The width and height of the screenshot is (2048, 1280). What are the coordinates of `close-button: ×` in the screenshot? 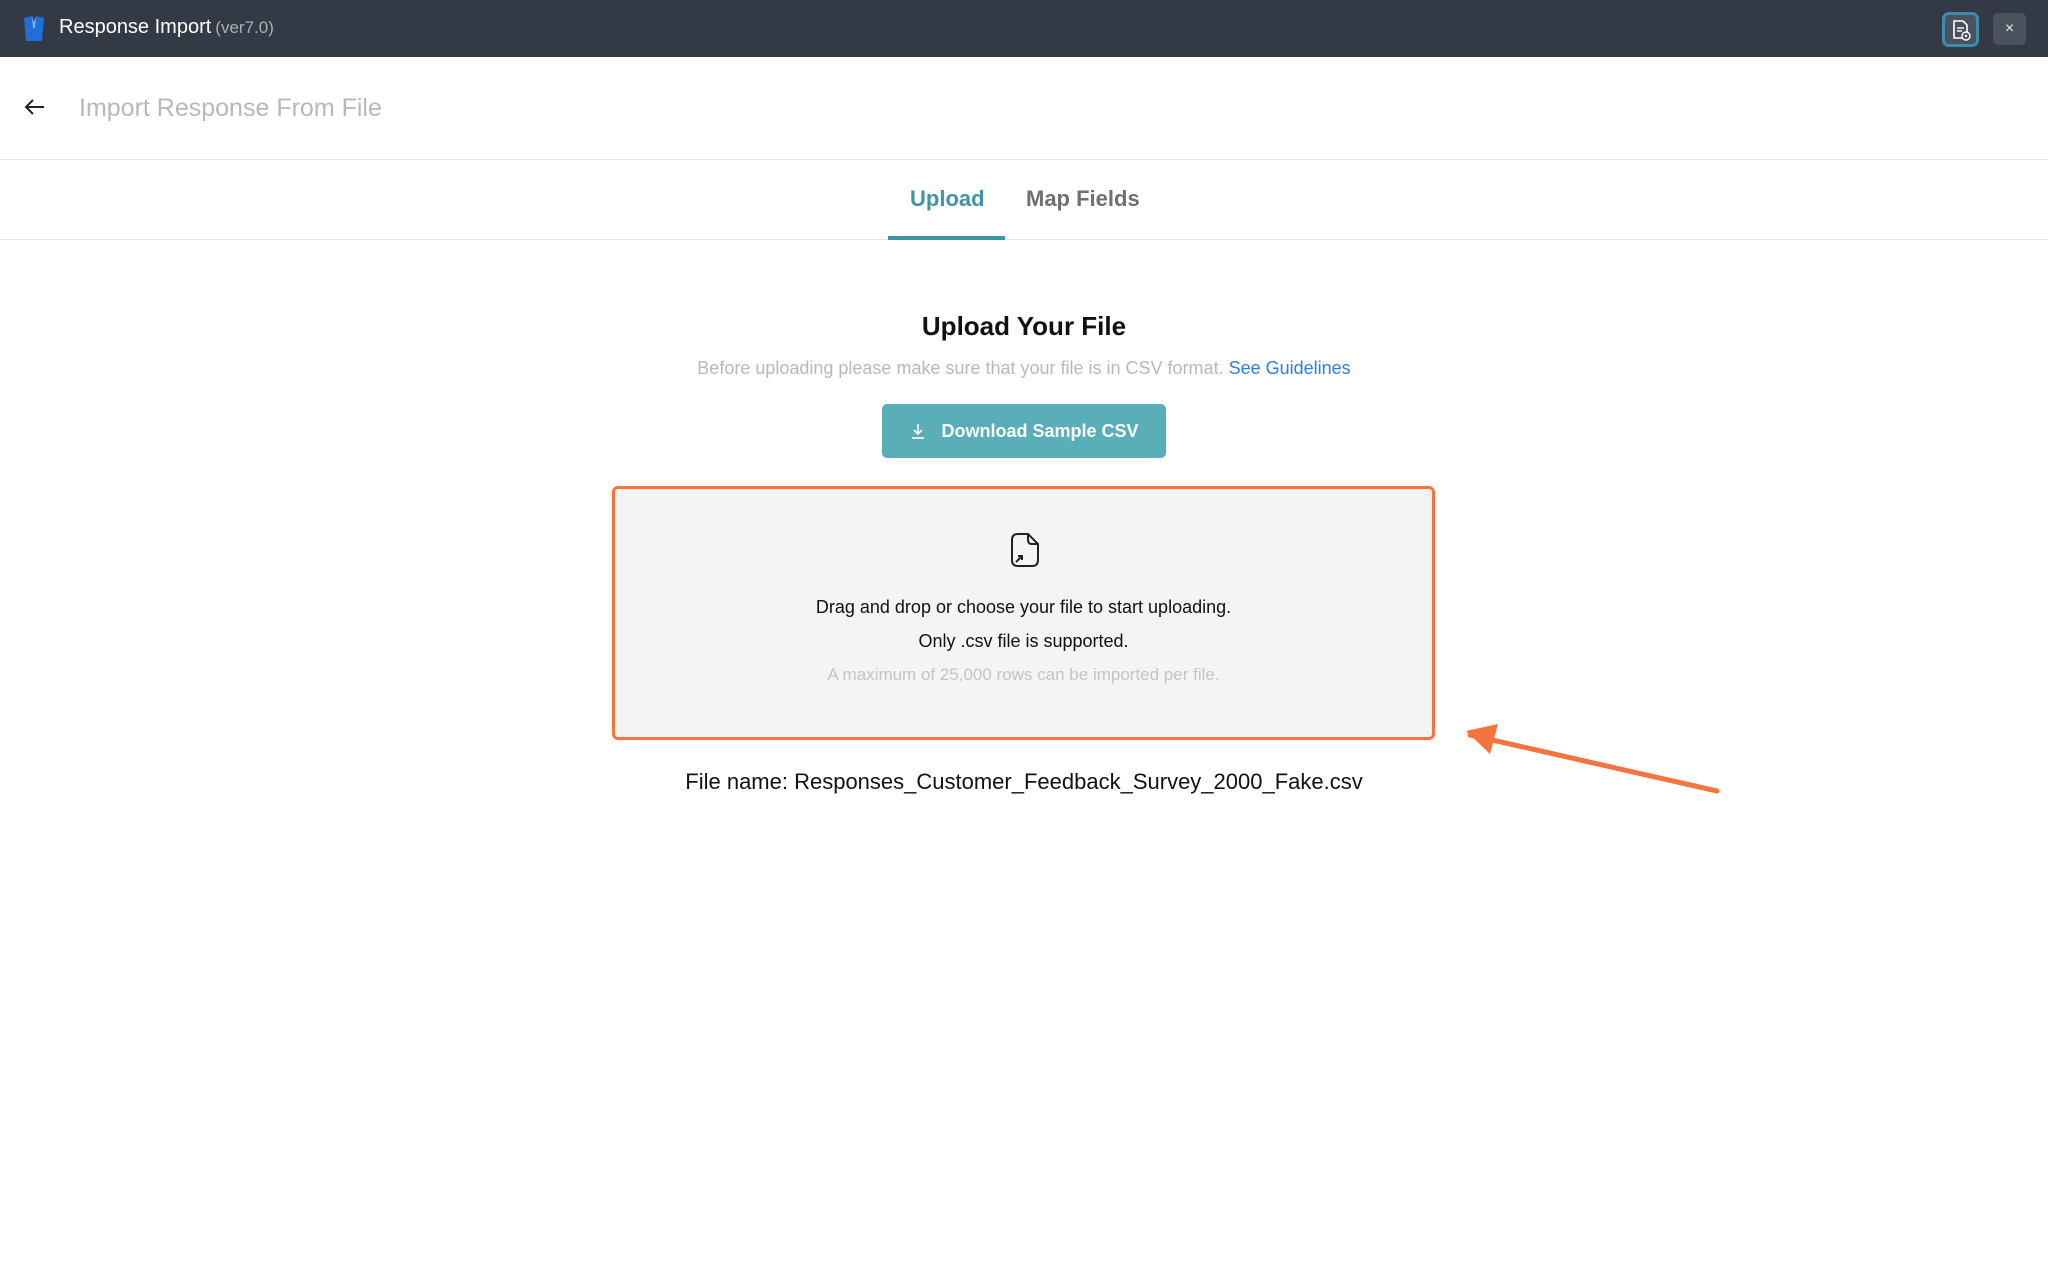 It's located at (2009, 29).